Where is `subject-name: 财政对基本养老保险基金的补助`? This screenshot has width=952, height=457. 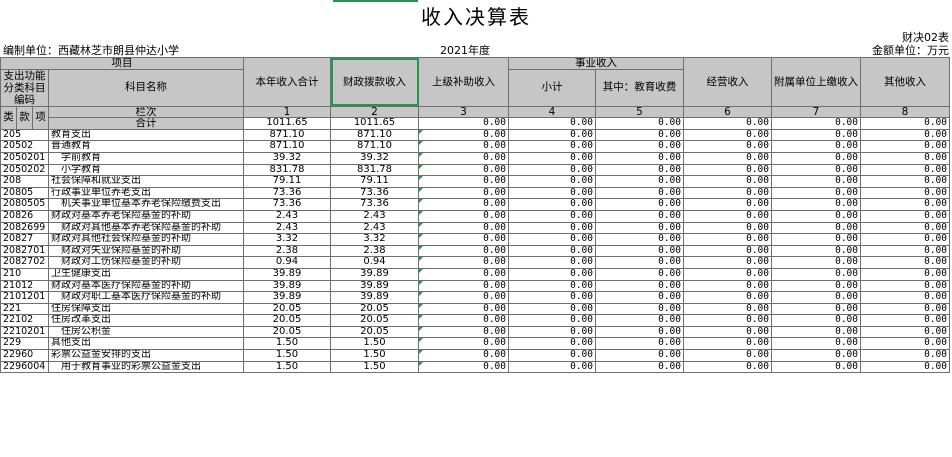 subject-name: 财政对基本养老保险基金的补助 is located at coordinates (146, 216).